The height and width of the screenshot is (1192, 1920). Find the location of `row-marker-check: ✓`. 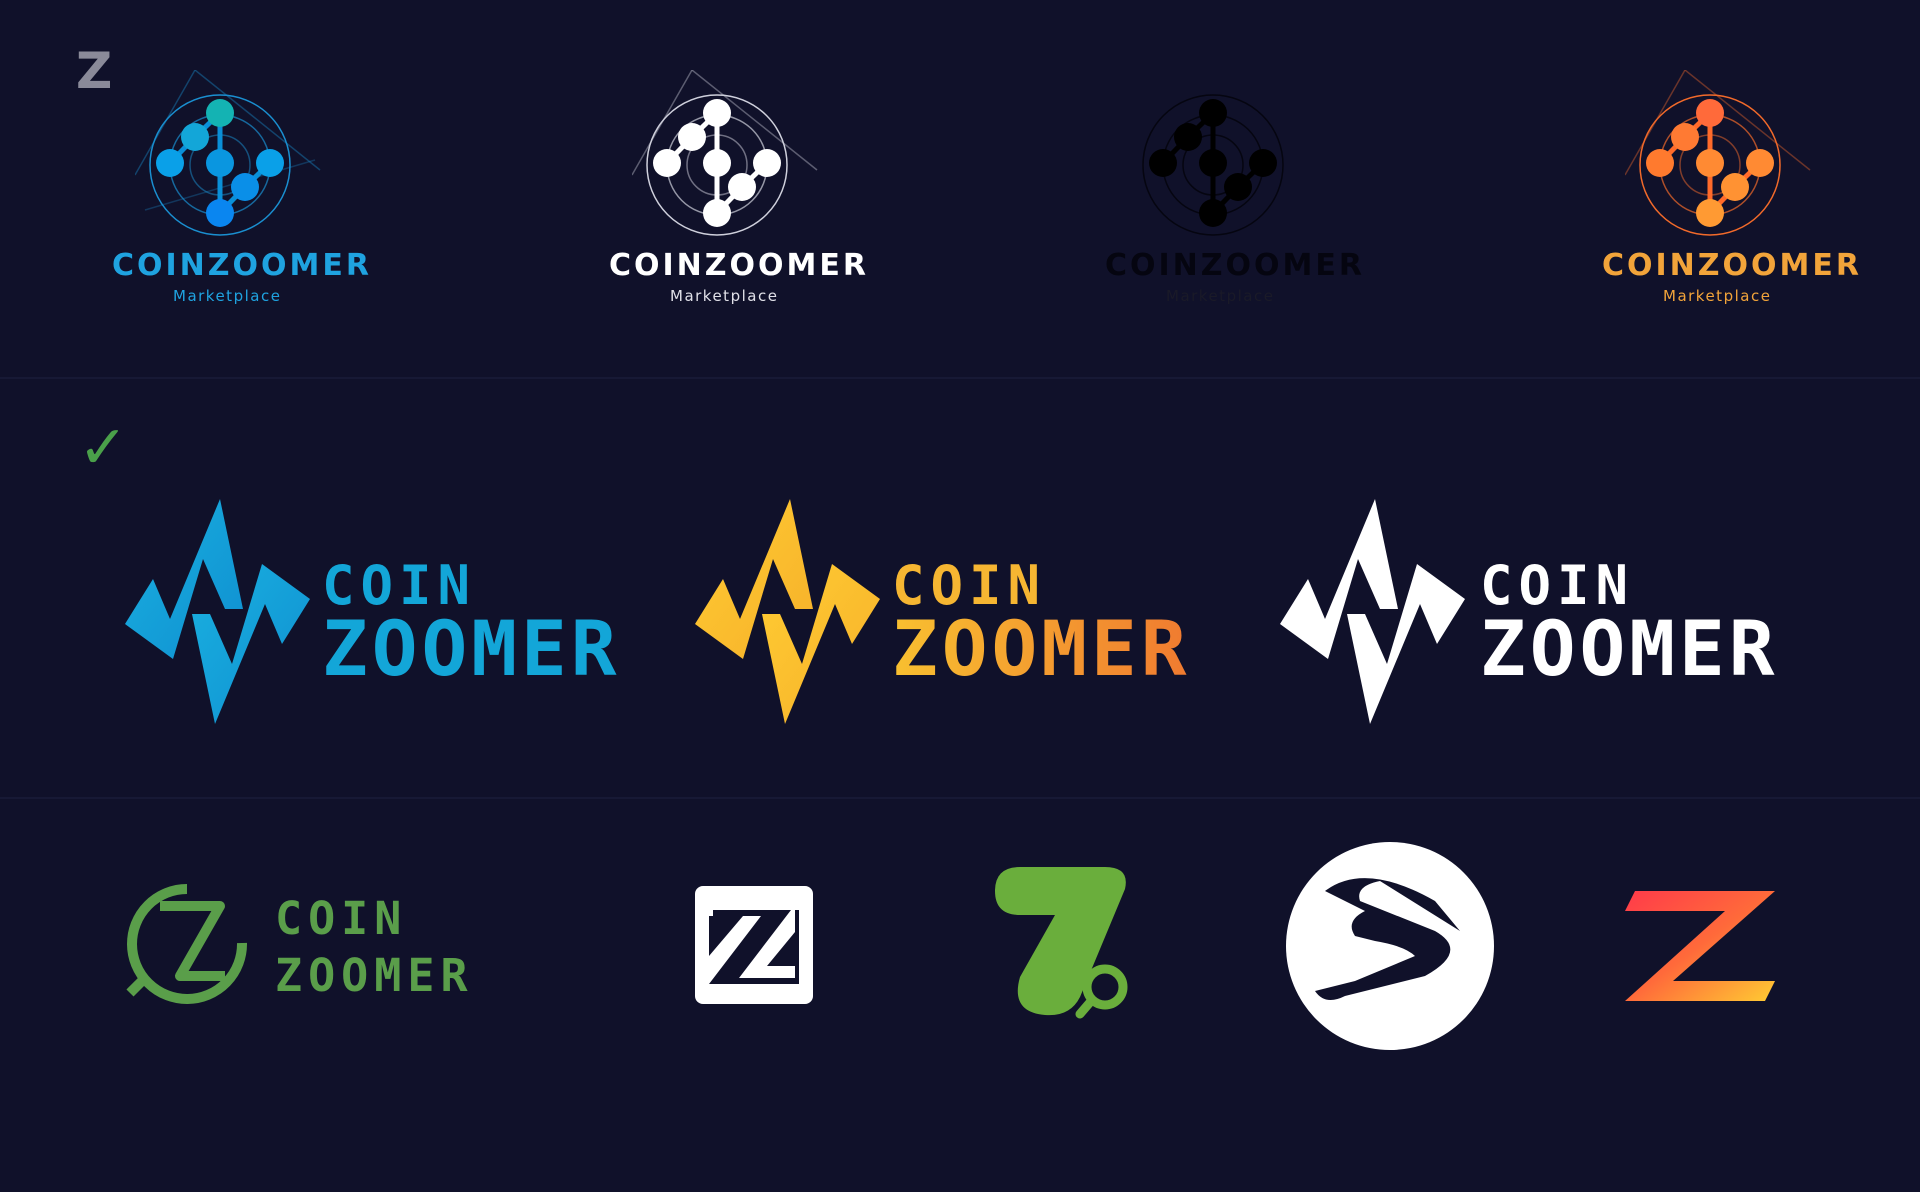

row-marker-check: ✓ is located at coordinates (103, 448).